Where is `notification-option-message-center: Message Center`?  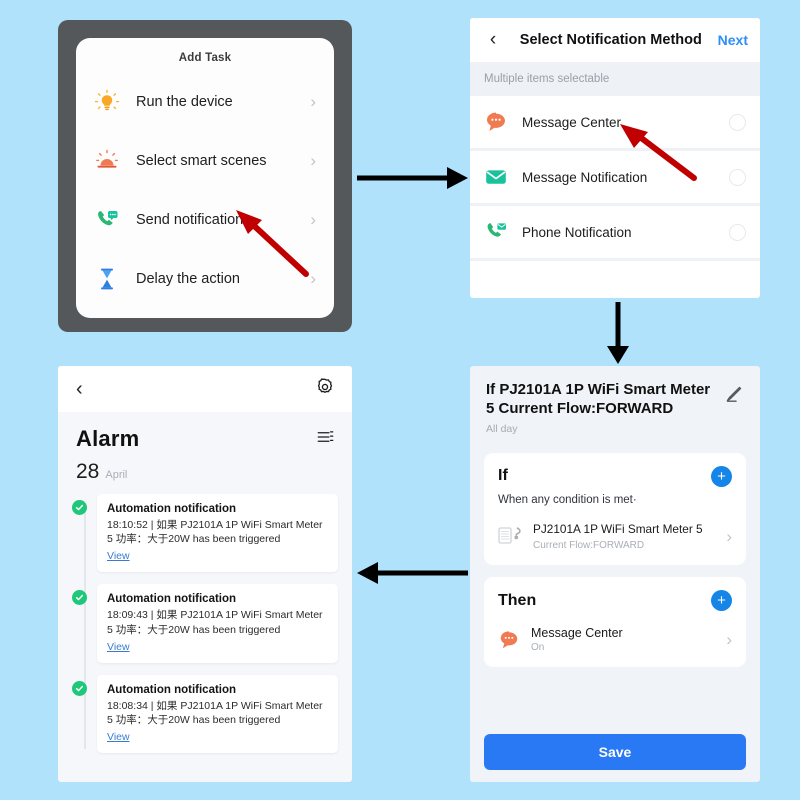
notification-option-message-center: Message Center is located at coordinates (615, 123).